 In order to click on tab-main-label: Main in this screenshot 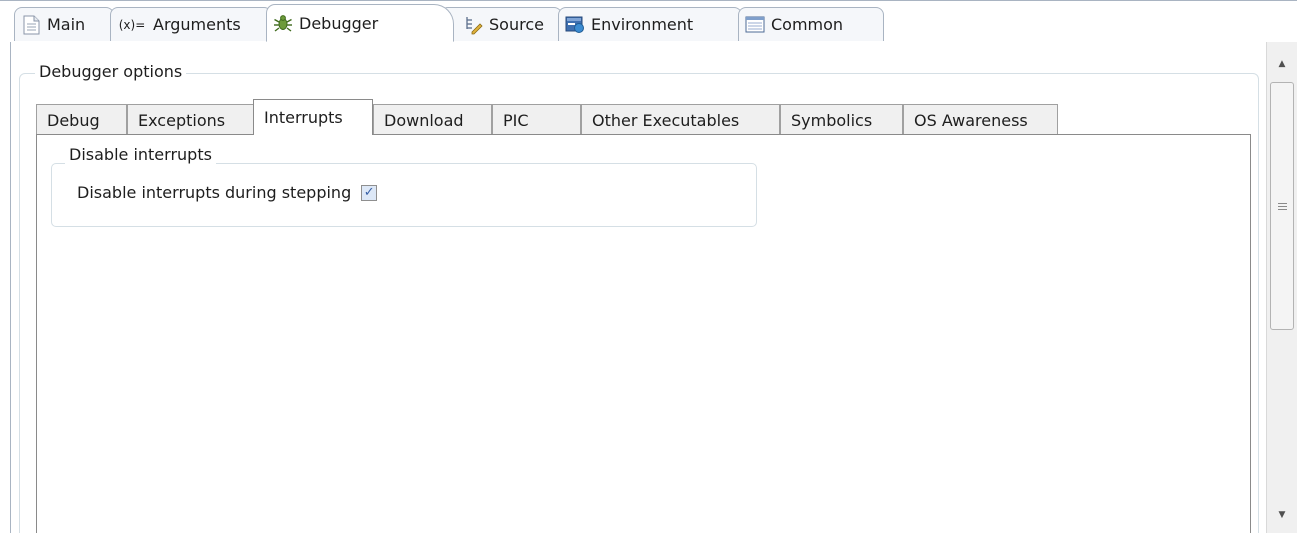, I will do `click(66, 24)`.